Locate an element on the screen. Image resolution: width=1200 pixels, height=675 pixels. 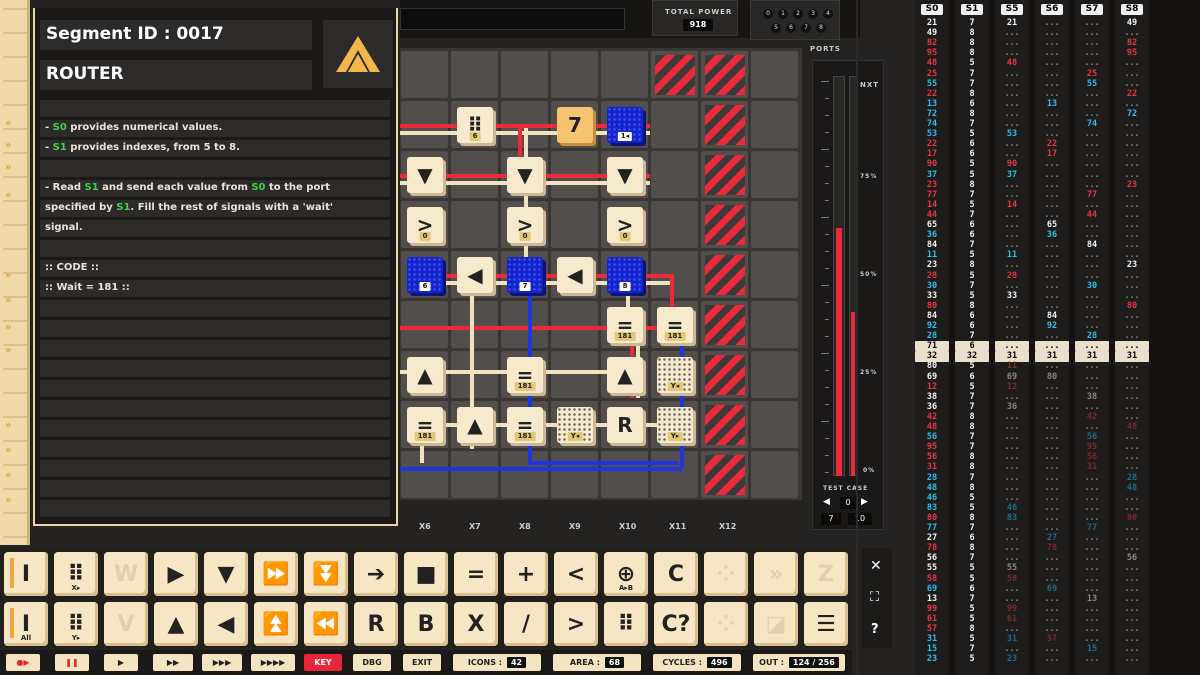
palette-key: / is located at coordinates (526, 624).